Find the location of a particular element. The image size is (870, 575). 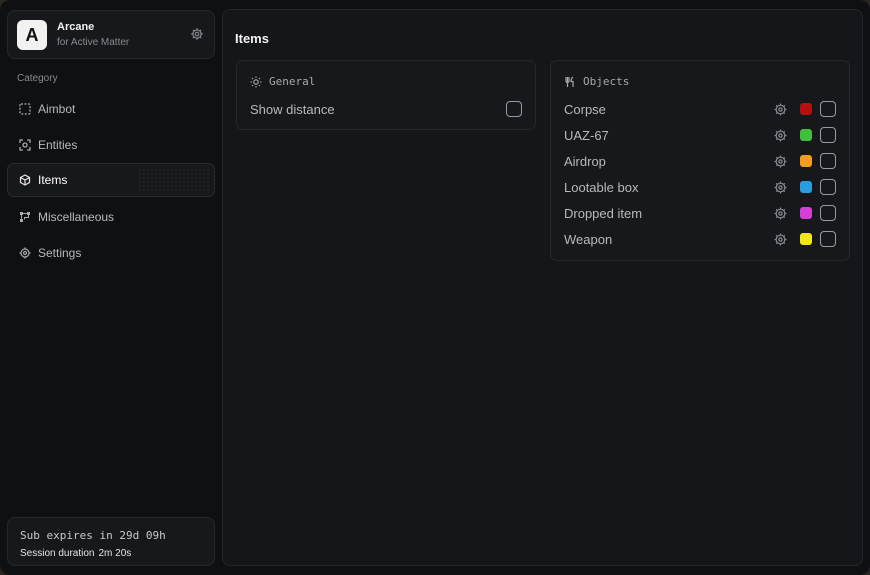

general-card: General Show distance is located at coordinates (386, 95).